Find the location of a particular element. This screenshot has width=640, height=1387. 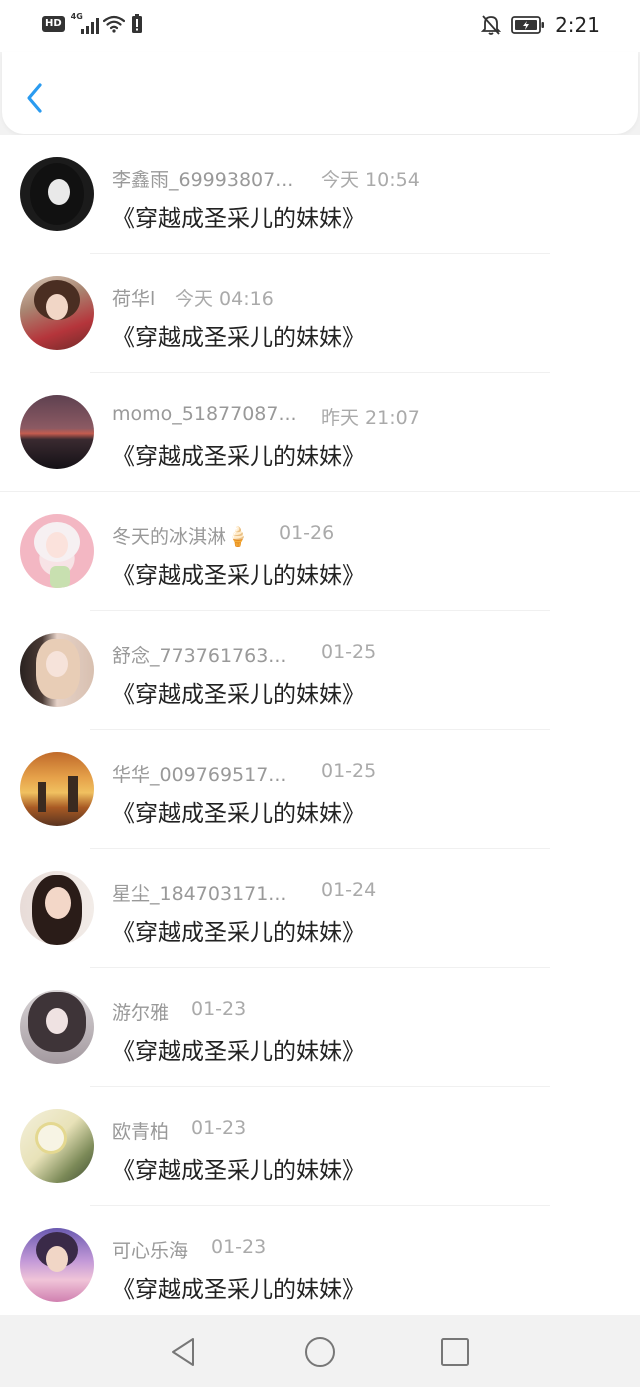

status-bar: HD 4G 2:21 is located at coordinates (320, 26).